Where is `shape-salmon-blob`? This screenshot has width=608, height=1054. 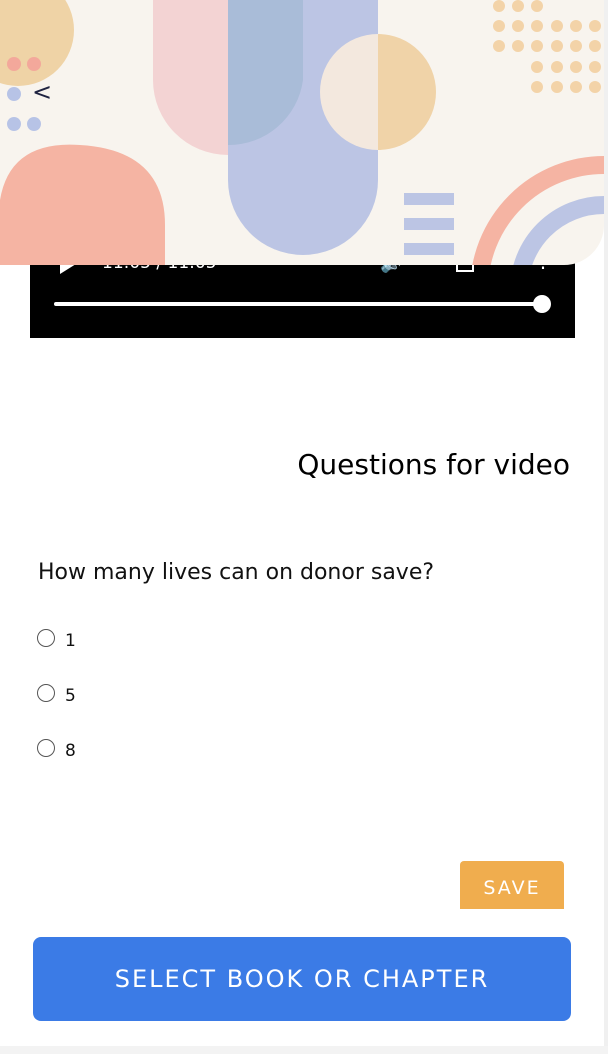 shape-salmon-blob is located at coordinates (82, 204).